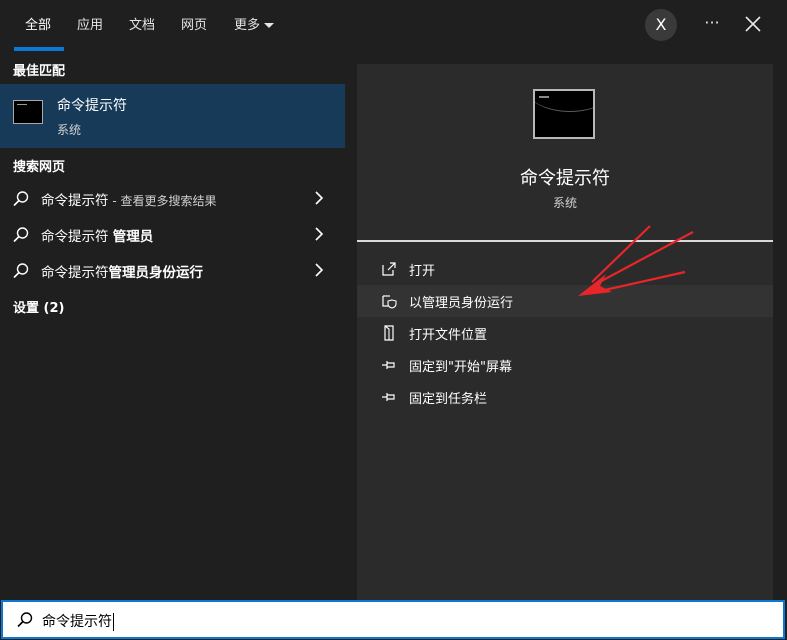 This screenshot has width=787, height=640. What do you see at coordinates (565, 269) in the screenshot?
I see `action-open: 打开` at bounding box center [565, 269].